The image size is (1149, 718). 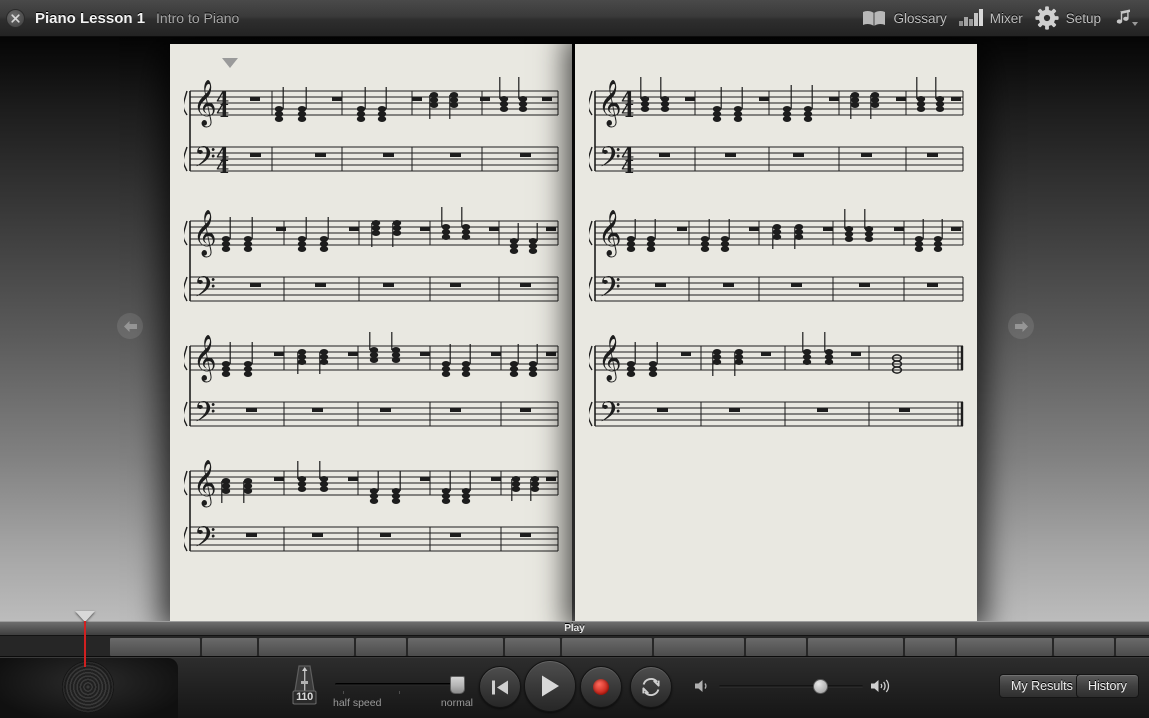 I want to click on speaker-grille-icon, so click(x=88, y=687).